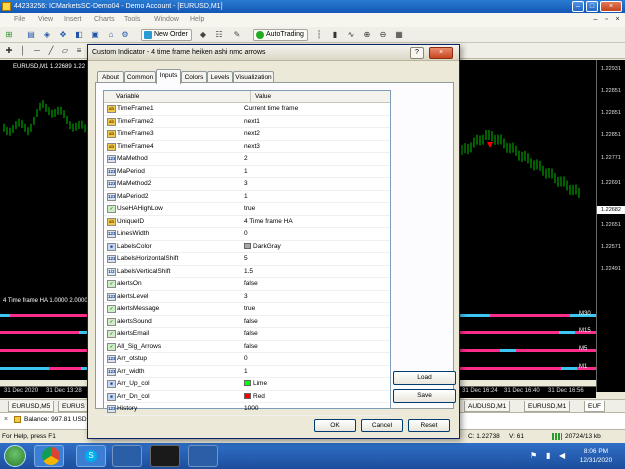 The height and width of the screenshot is (469, 625). What do you see at coordinates (6, 419) in the screenshot?
I see `terminal-close-icon: ×` at bounding box center [6, 419].